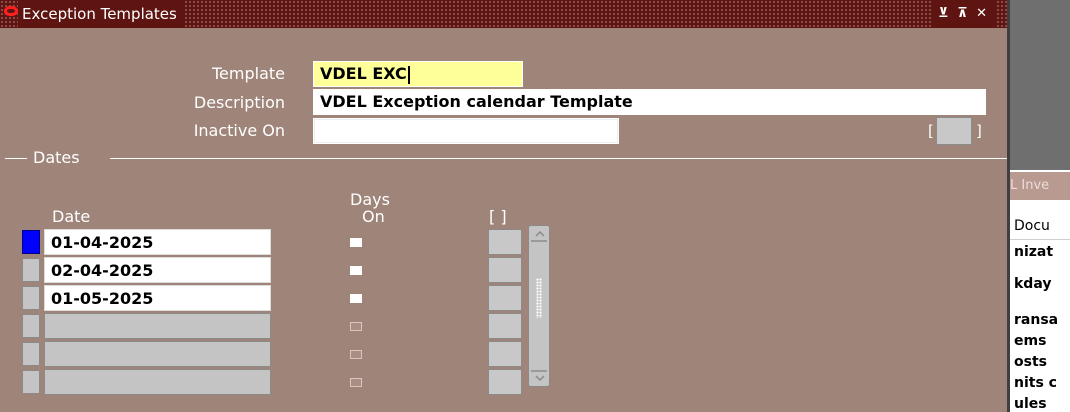 This screenshot has height=412, width=1070. Describe the element at coordinates (1030, 341) in the screenshot. I see `background-line: ems` at that location.